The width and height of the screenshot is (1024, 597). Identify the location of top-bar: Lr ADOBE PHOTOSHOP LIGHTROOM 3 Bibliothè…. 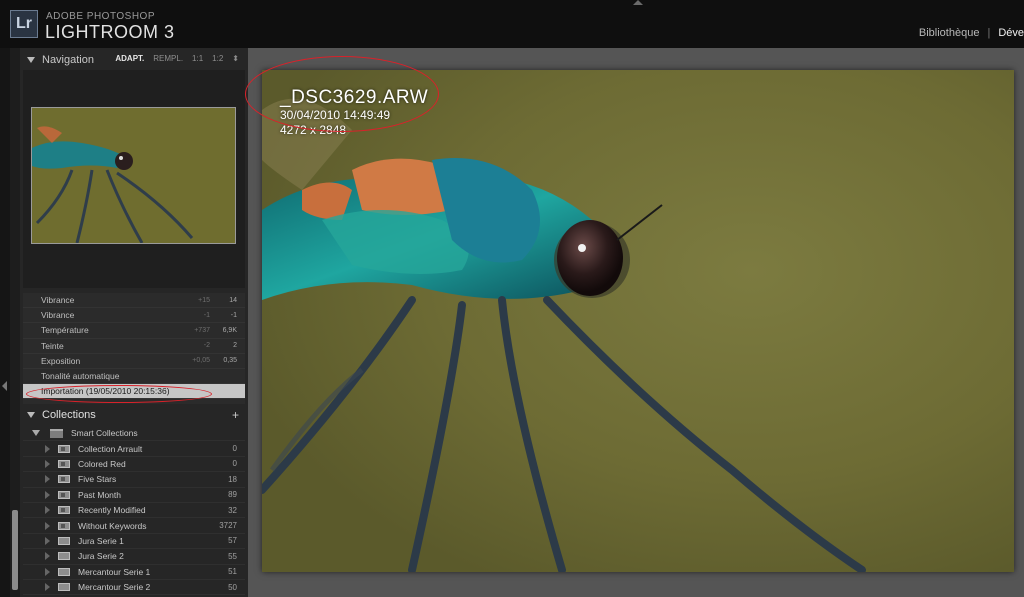
(512, 24).